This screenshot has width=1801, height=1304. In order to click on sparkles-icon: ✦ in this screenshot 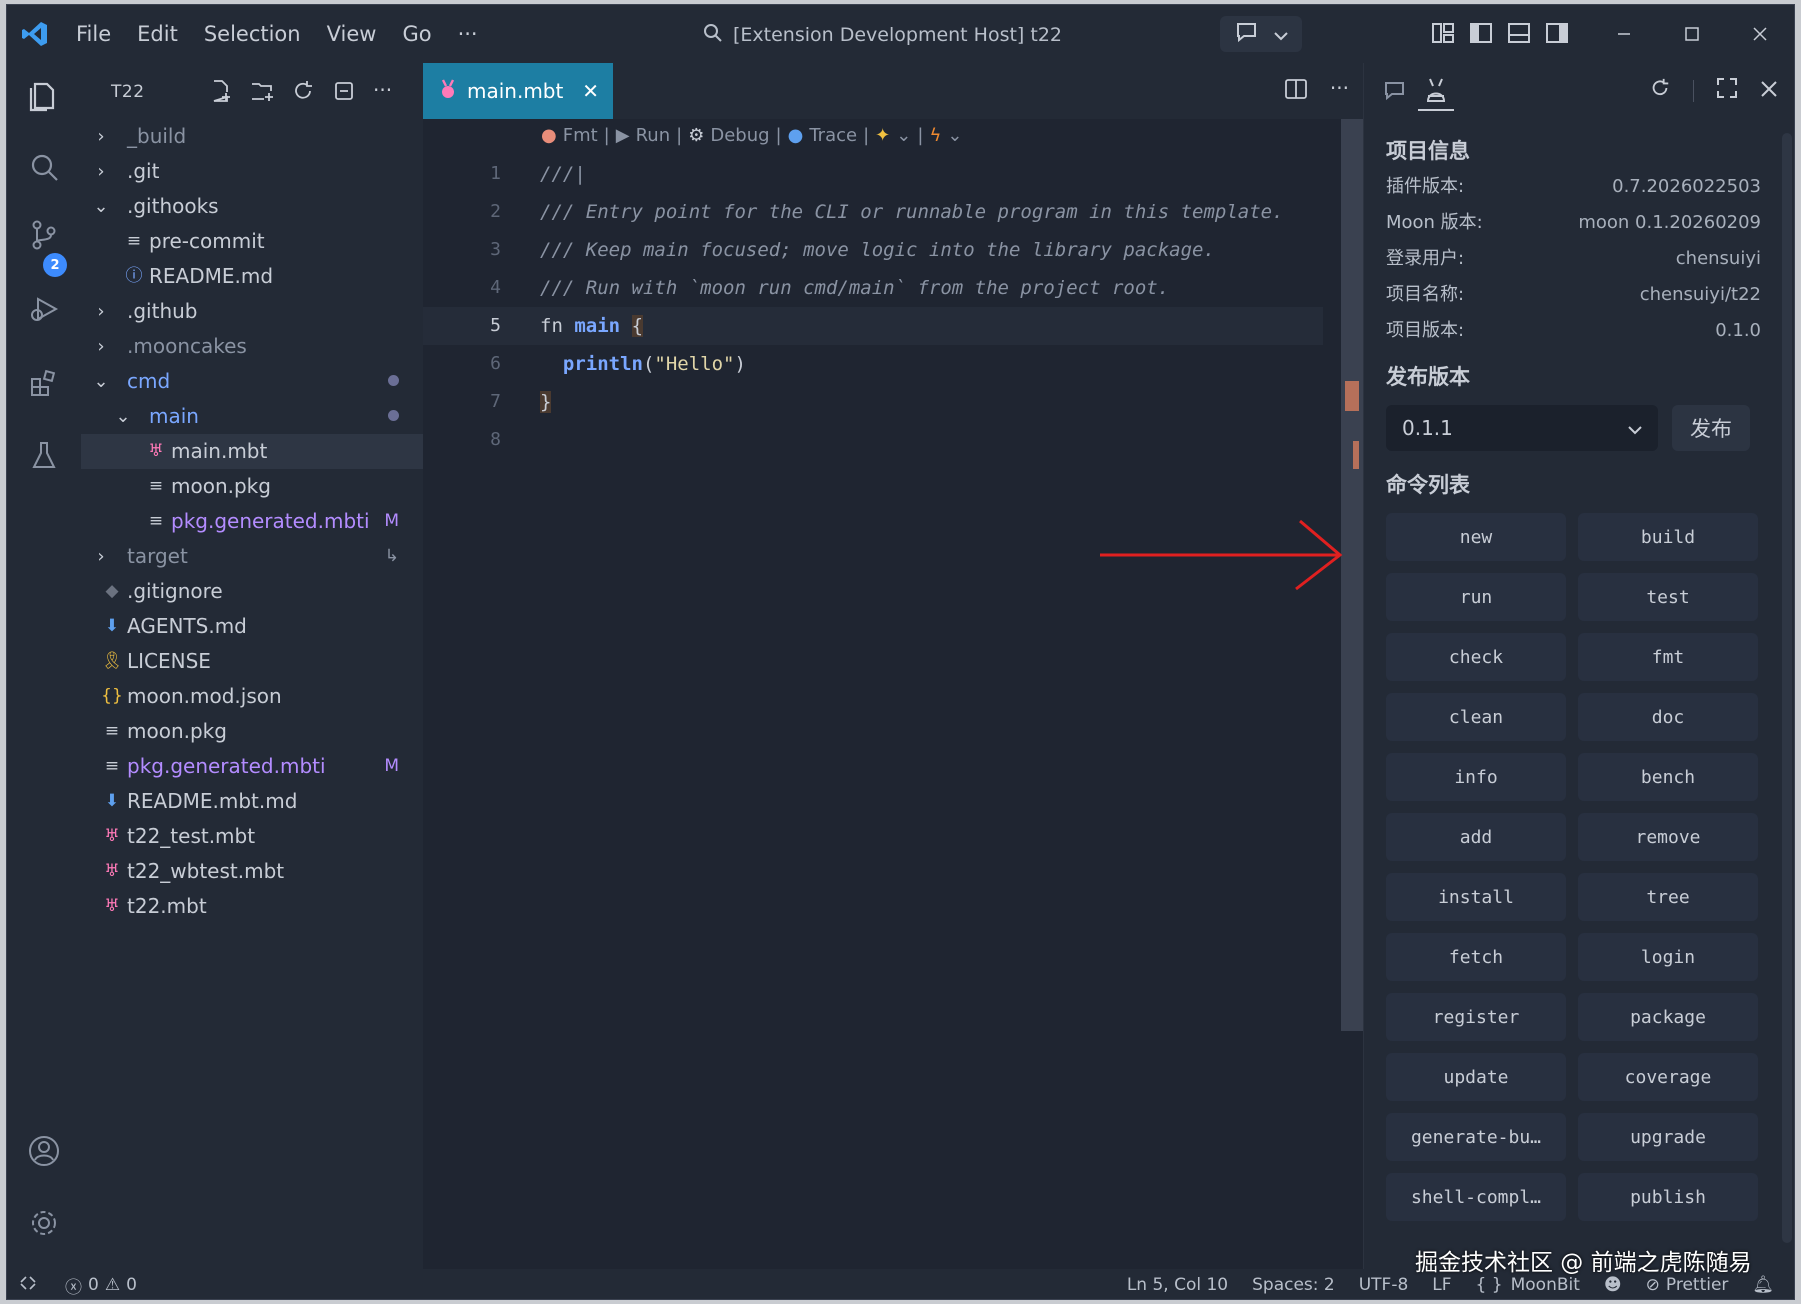, I will do `click(882, 135)`.